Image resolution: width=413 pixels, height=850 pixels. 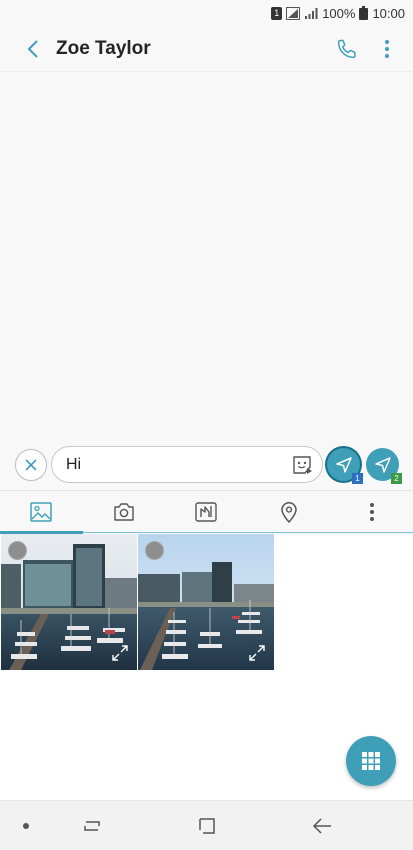 I want to click on sim-indicator: 1, so click(x=277, y=13).